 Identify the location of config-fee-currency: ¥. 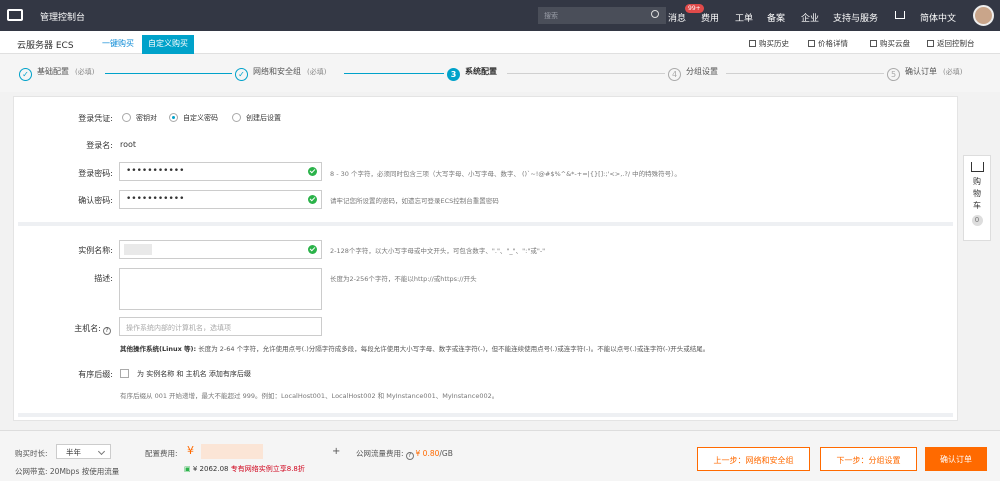
(190, 450).